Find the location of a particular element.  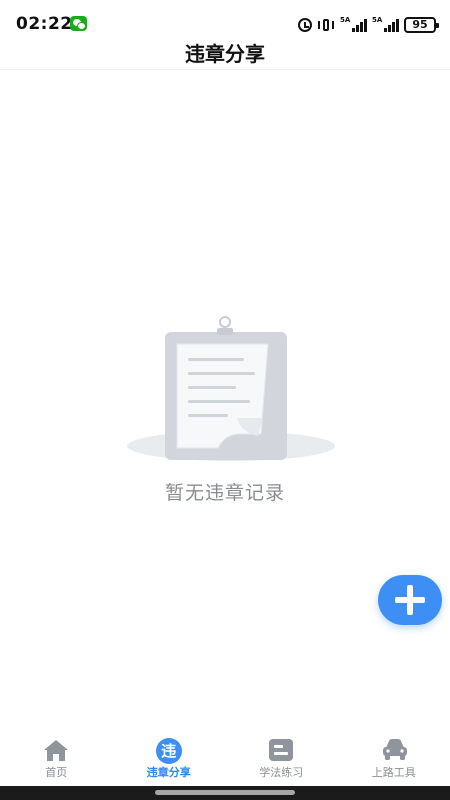

nav-item-violation-share: 违 违章分享 is located at coordinates (169, 757).